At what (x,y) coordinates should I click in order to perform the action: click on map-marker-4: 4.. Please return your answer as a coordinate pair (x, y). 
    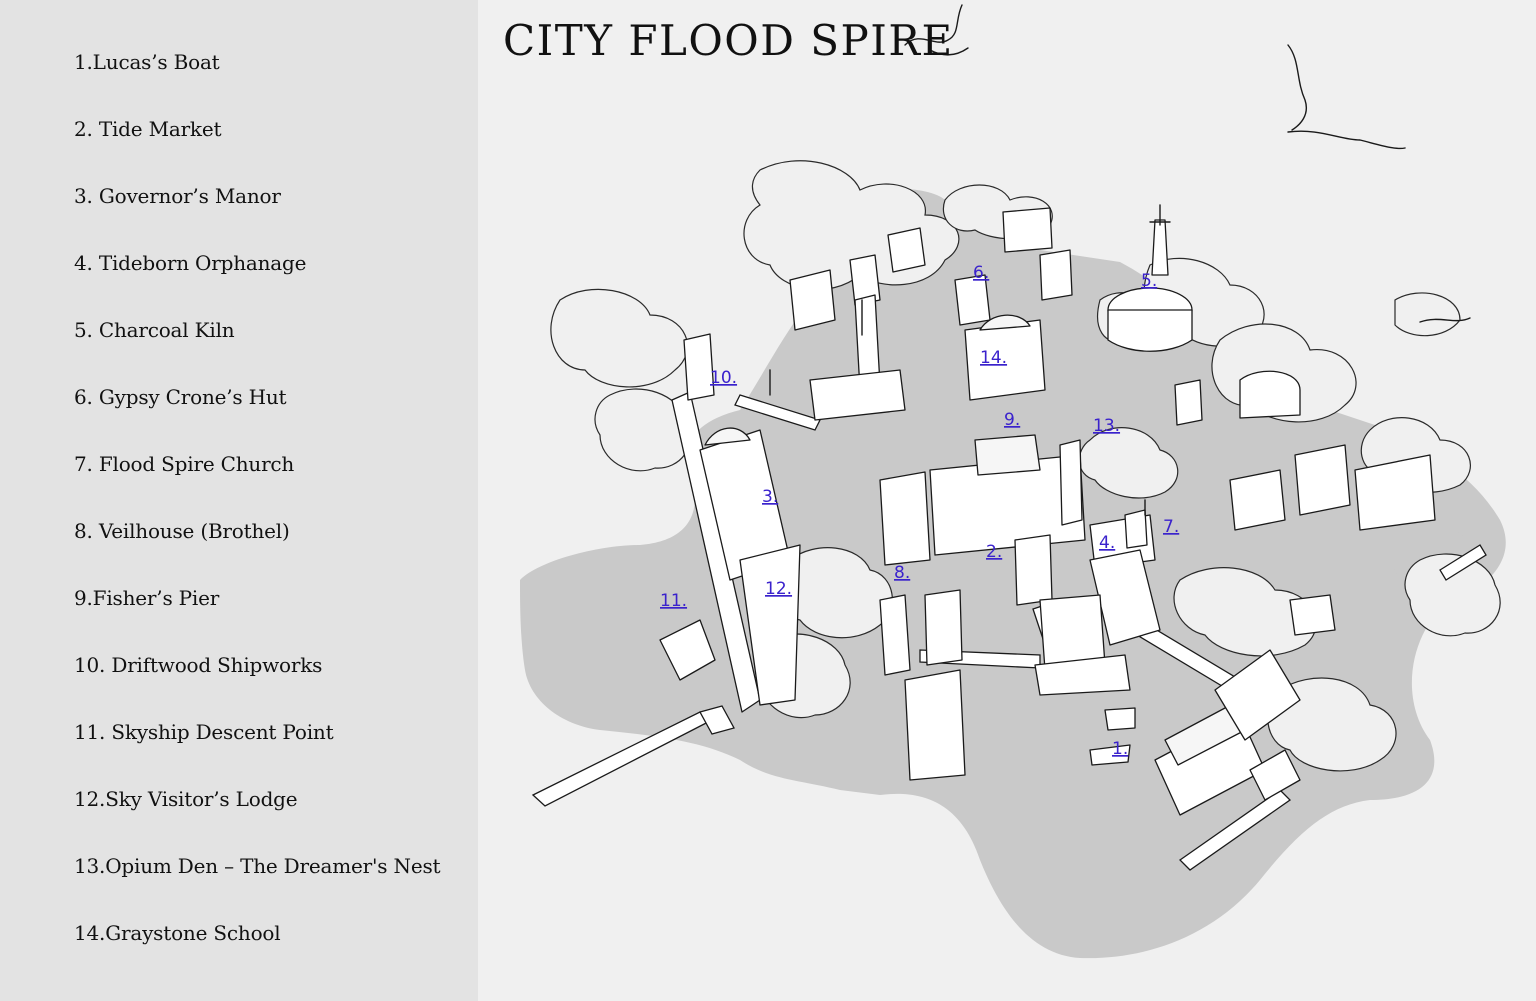
    Looking at the image, I should click on (1107, 543).